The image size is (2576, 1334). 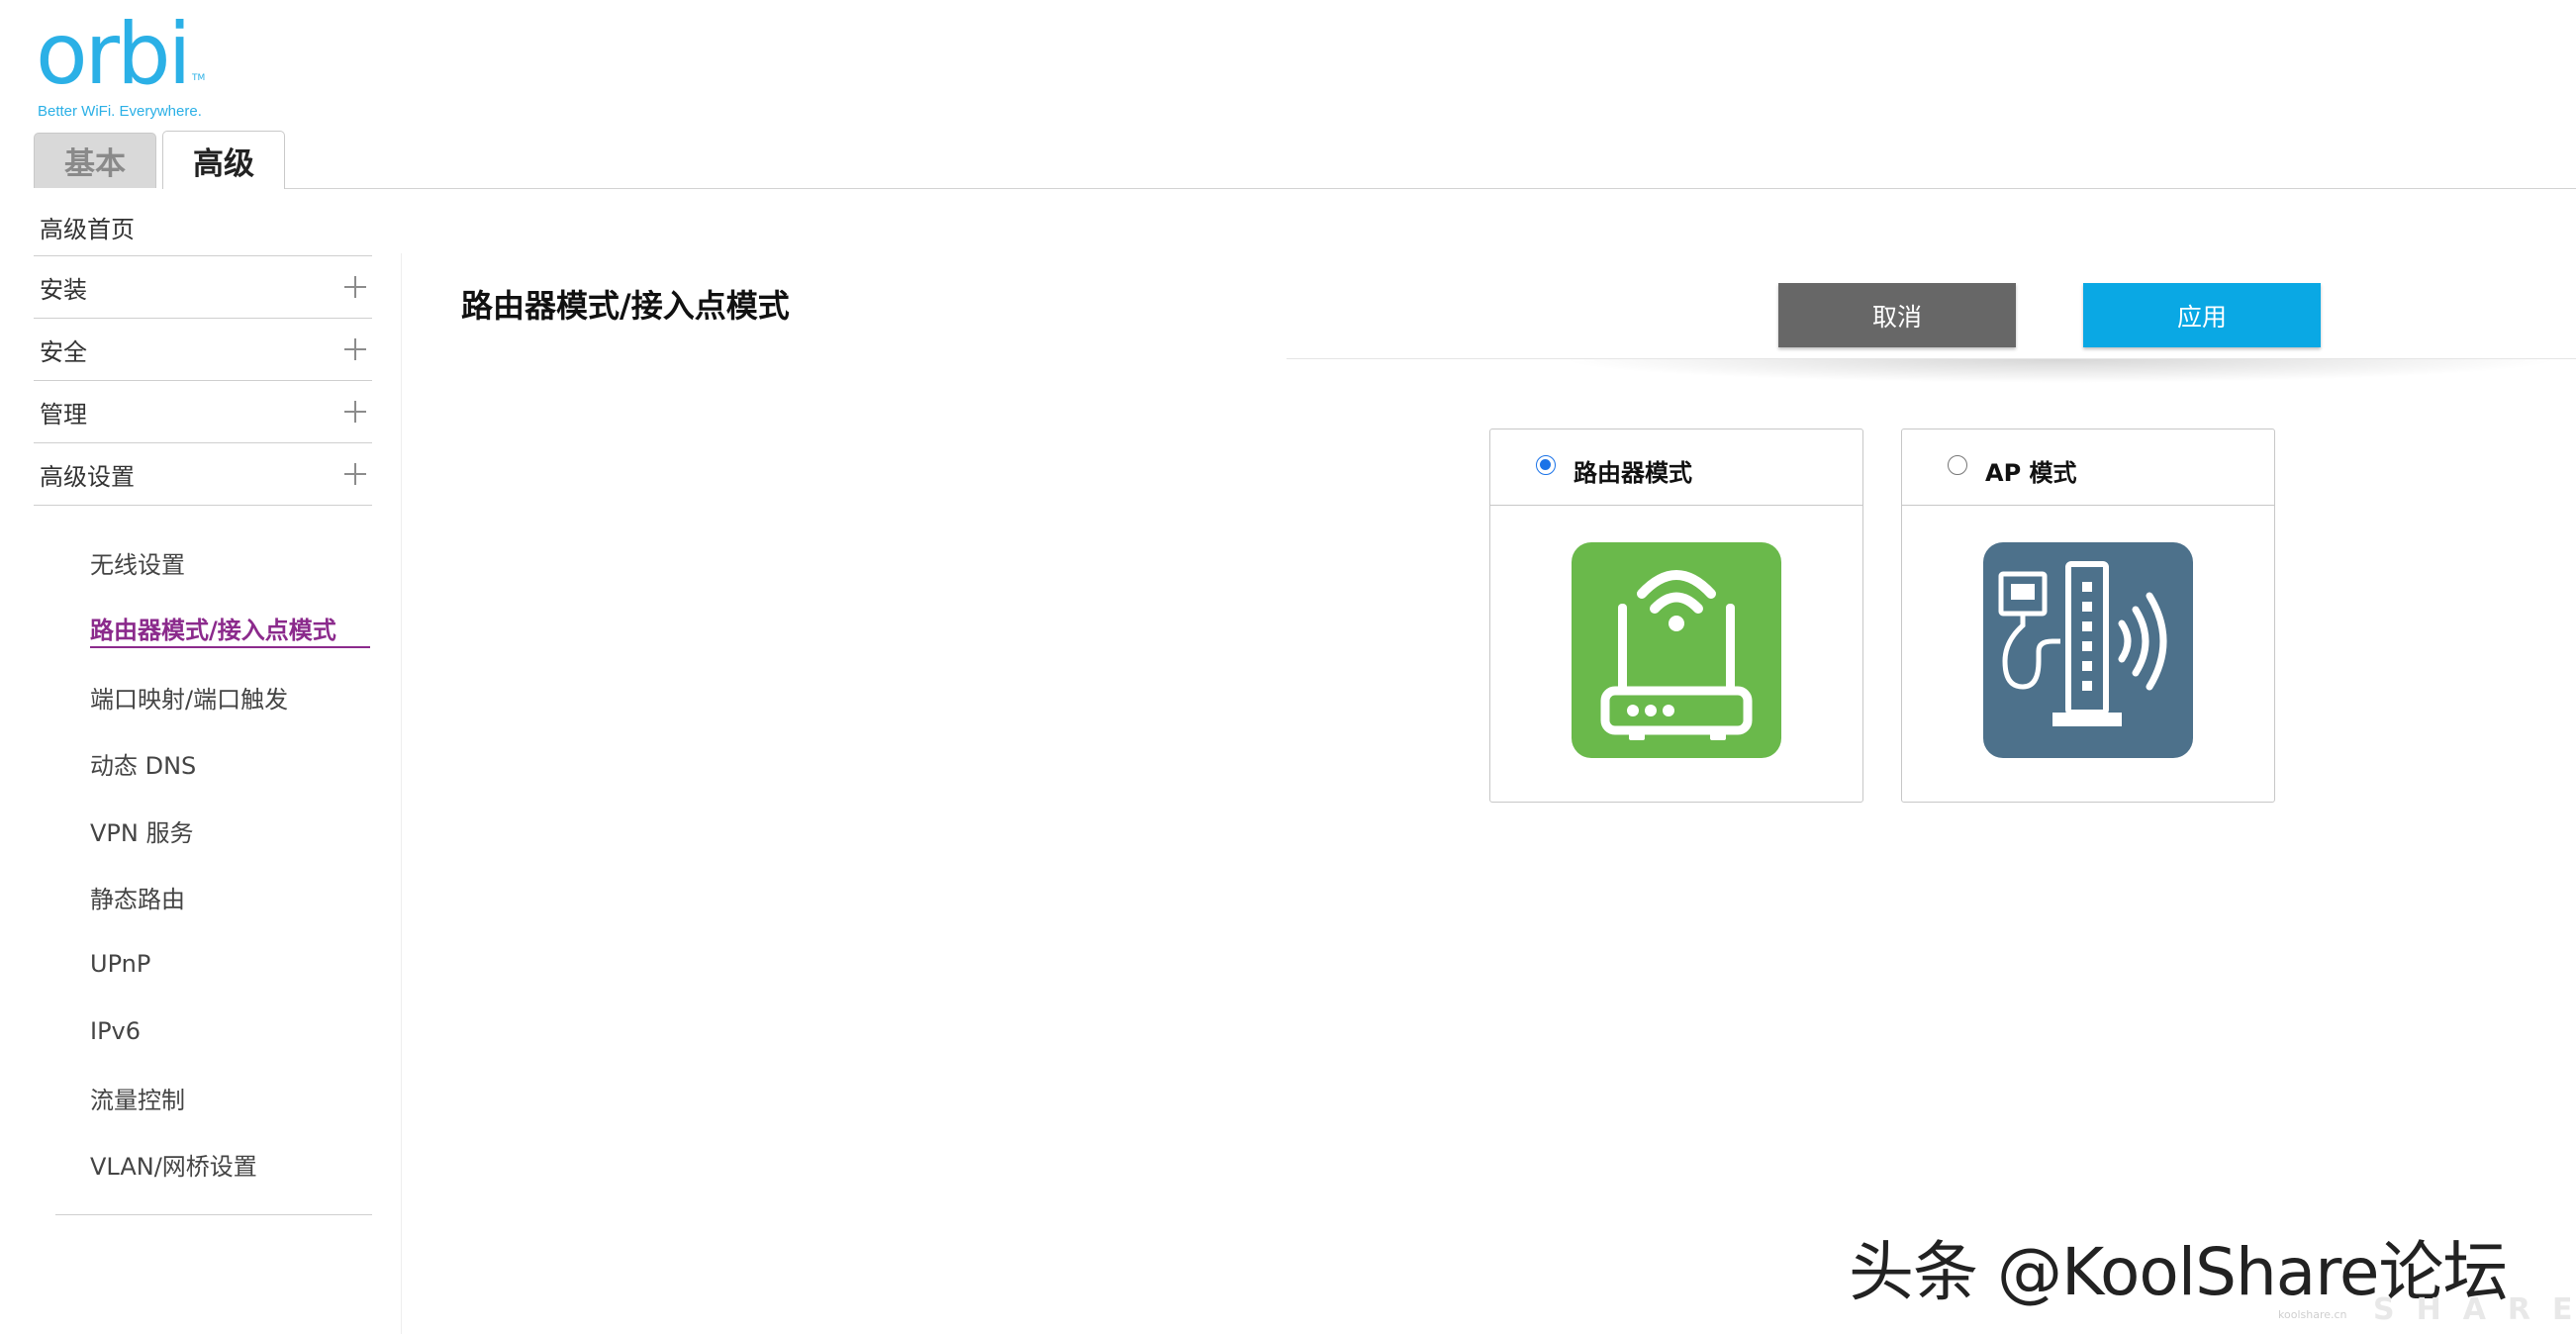 What do you see at coordinates (2312, 1315) in the screenshot?
I see `watermark-site: koolshare.cn` at bounding box center [2312, 1315].